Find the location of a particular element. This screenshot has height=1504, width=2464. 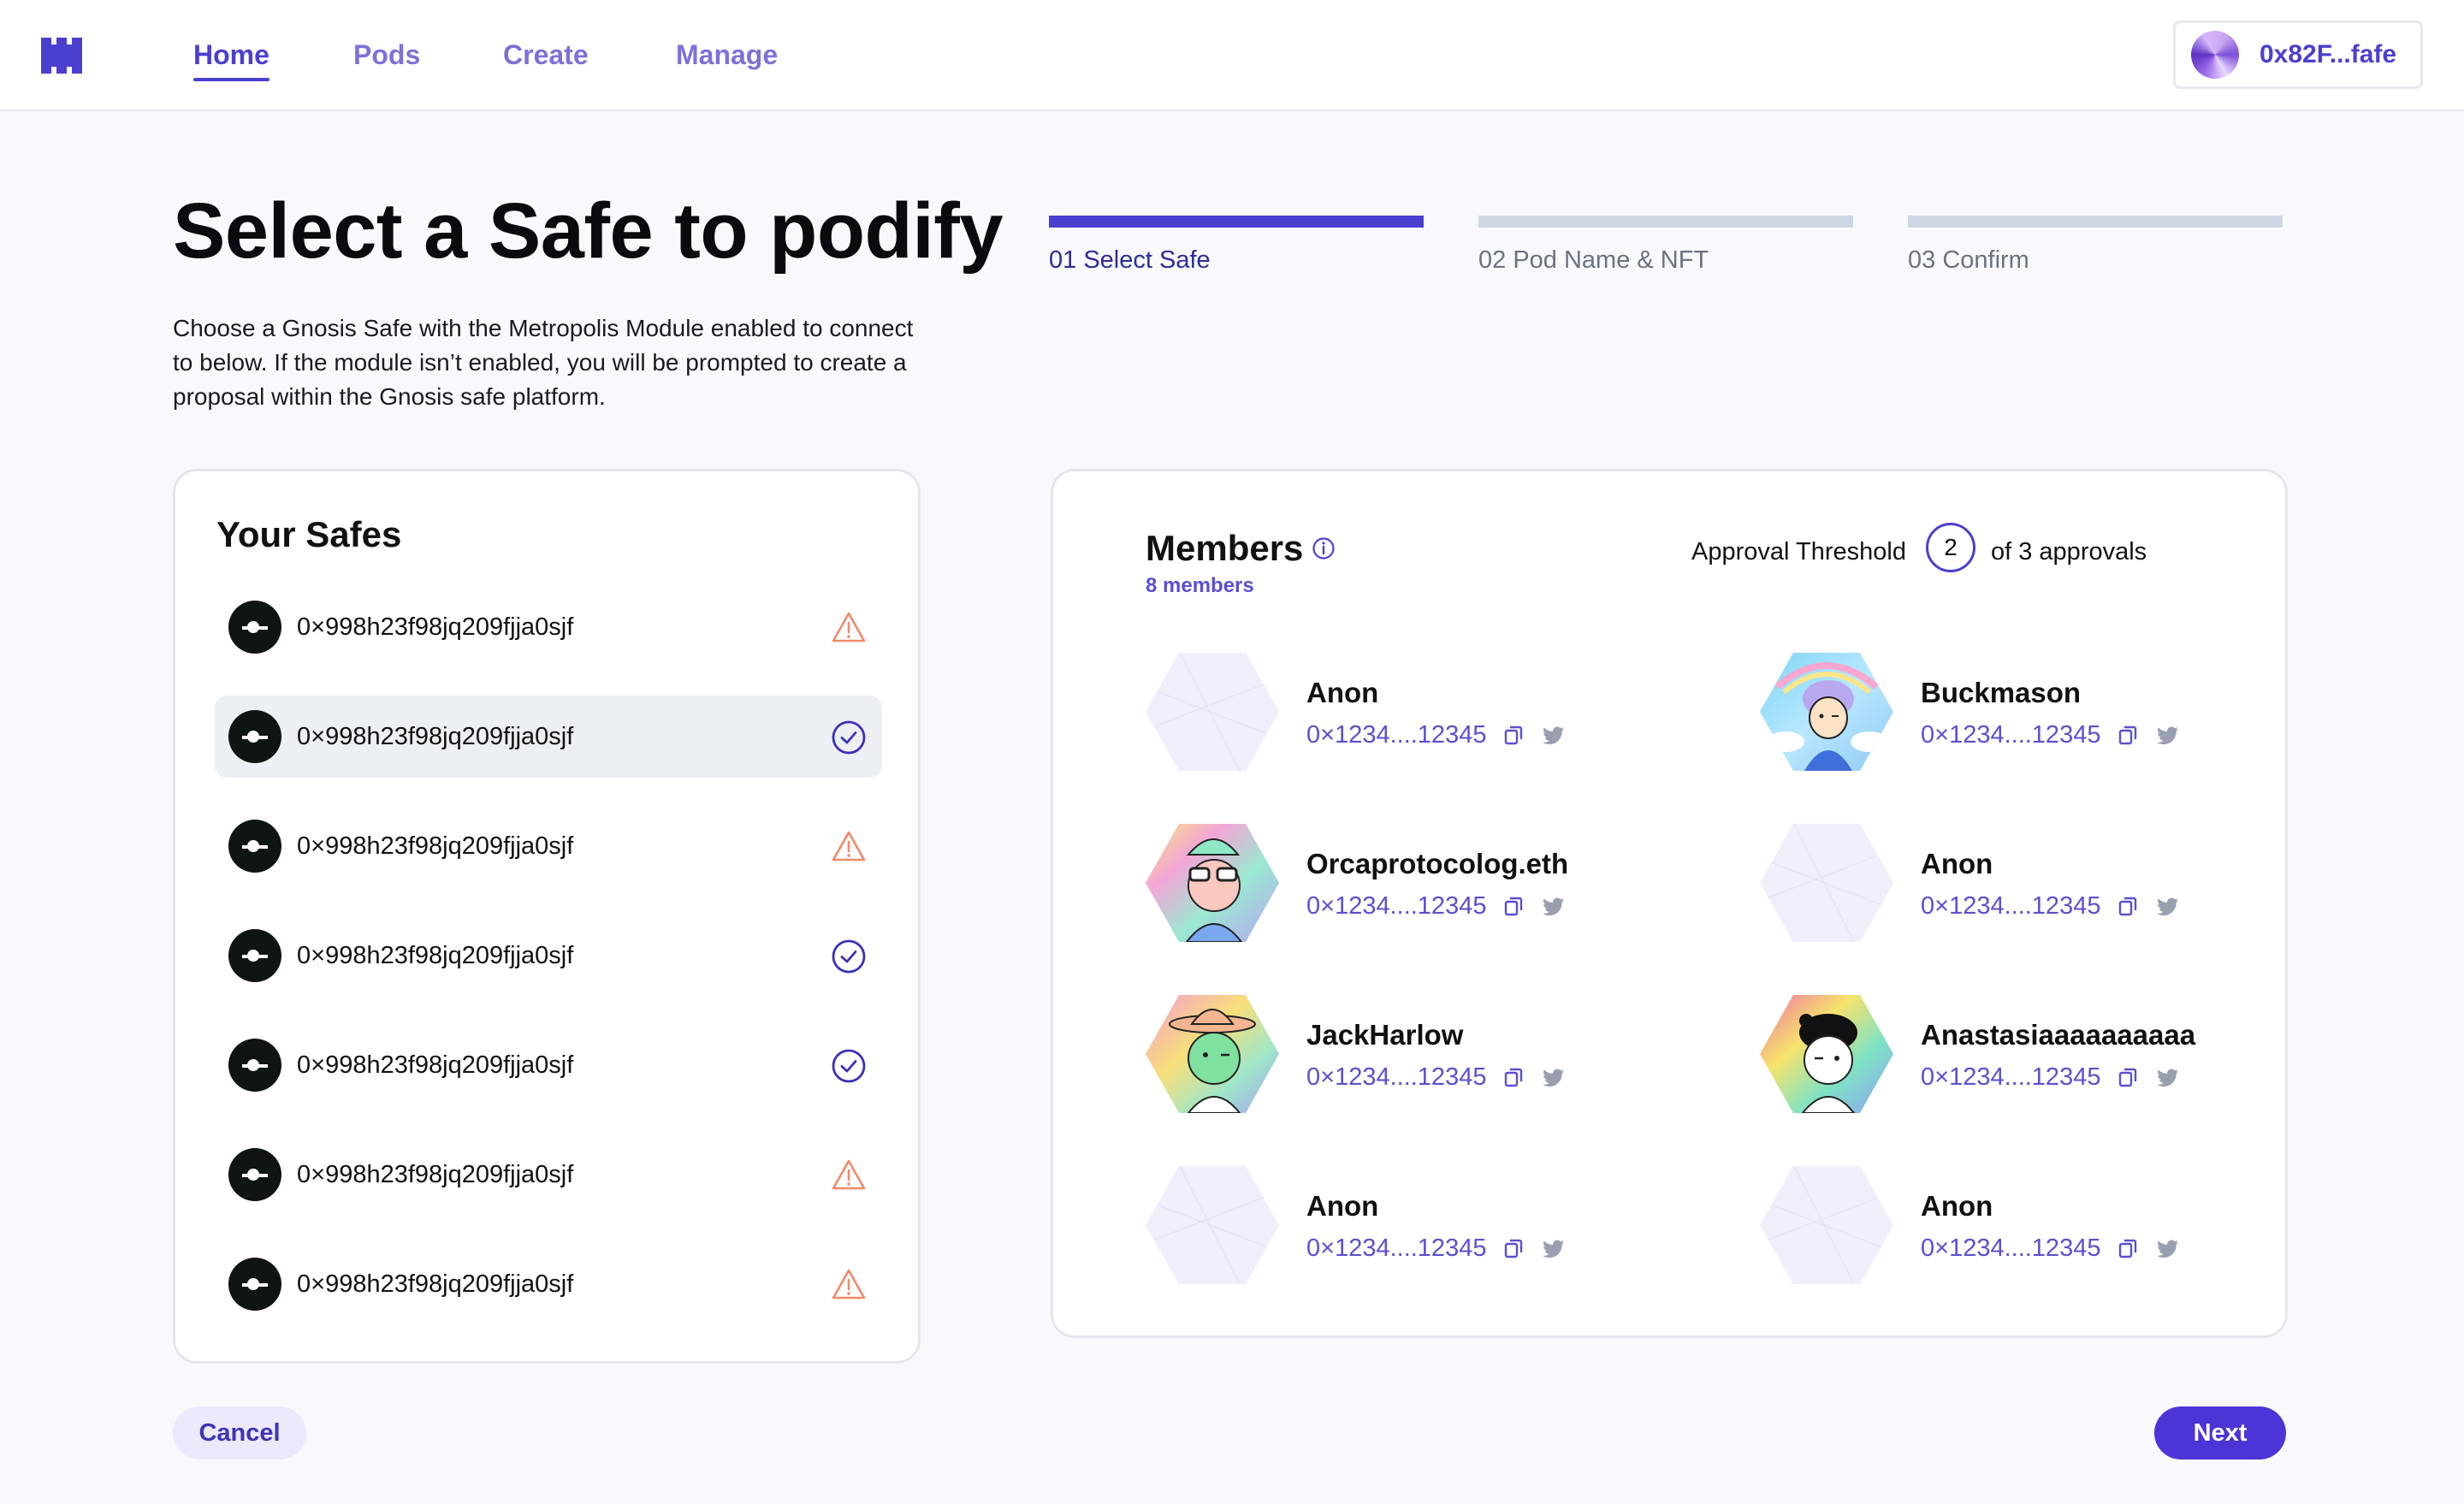

top-navigation-bar: Home Pods Create Manage 0x82F...fafe is located at coordinates (1232, 56).